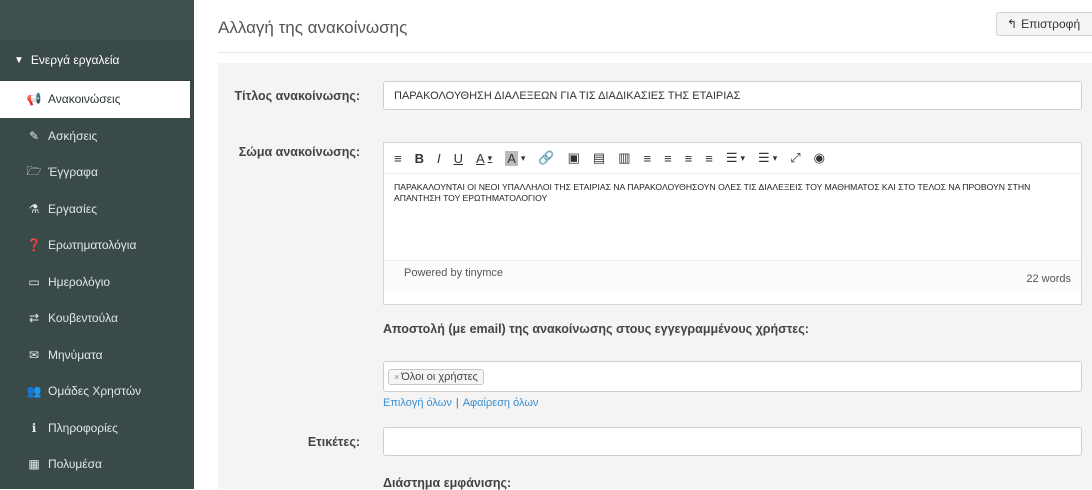  Describe the element at coordinates (79, 281) in the screenshot. I see `sidebar-item-label: Ημερολόγιο` at that location.